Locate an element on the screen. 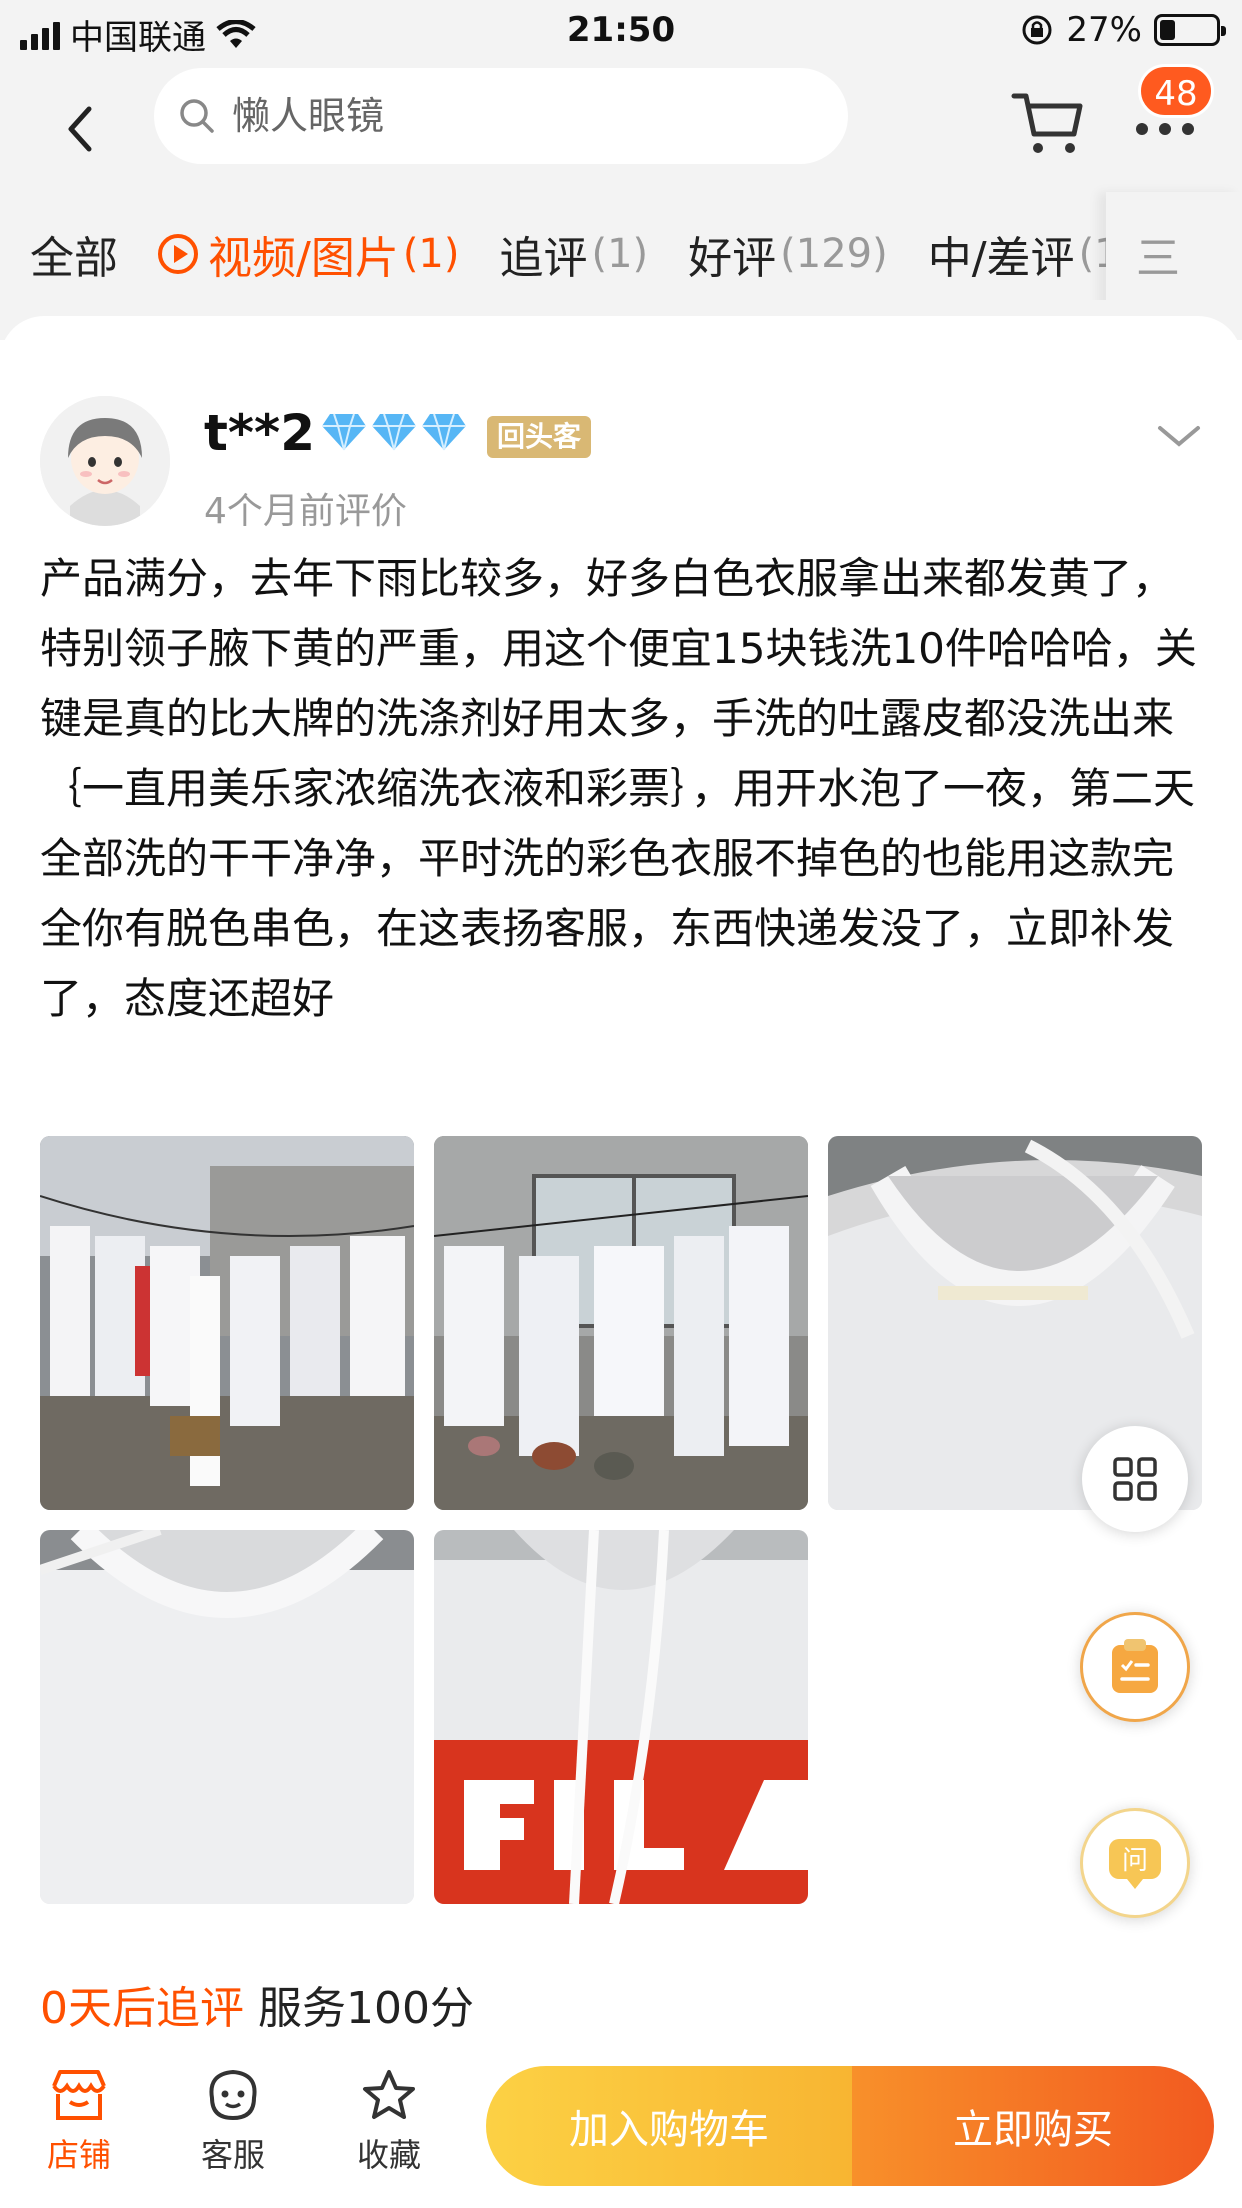 The width and height of the screenshot is (1242, 2208). shop-icon is located at coordinates (79, 2095).